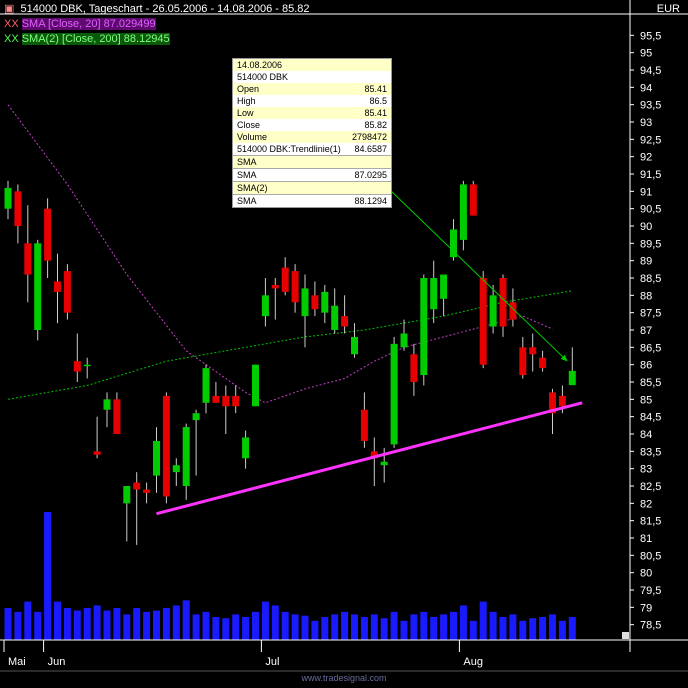  I want to click on y-tick-label: 82, so click(646, 504).